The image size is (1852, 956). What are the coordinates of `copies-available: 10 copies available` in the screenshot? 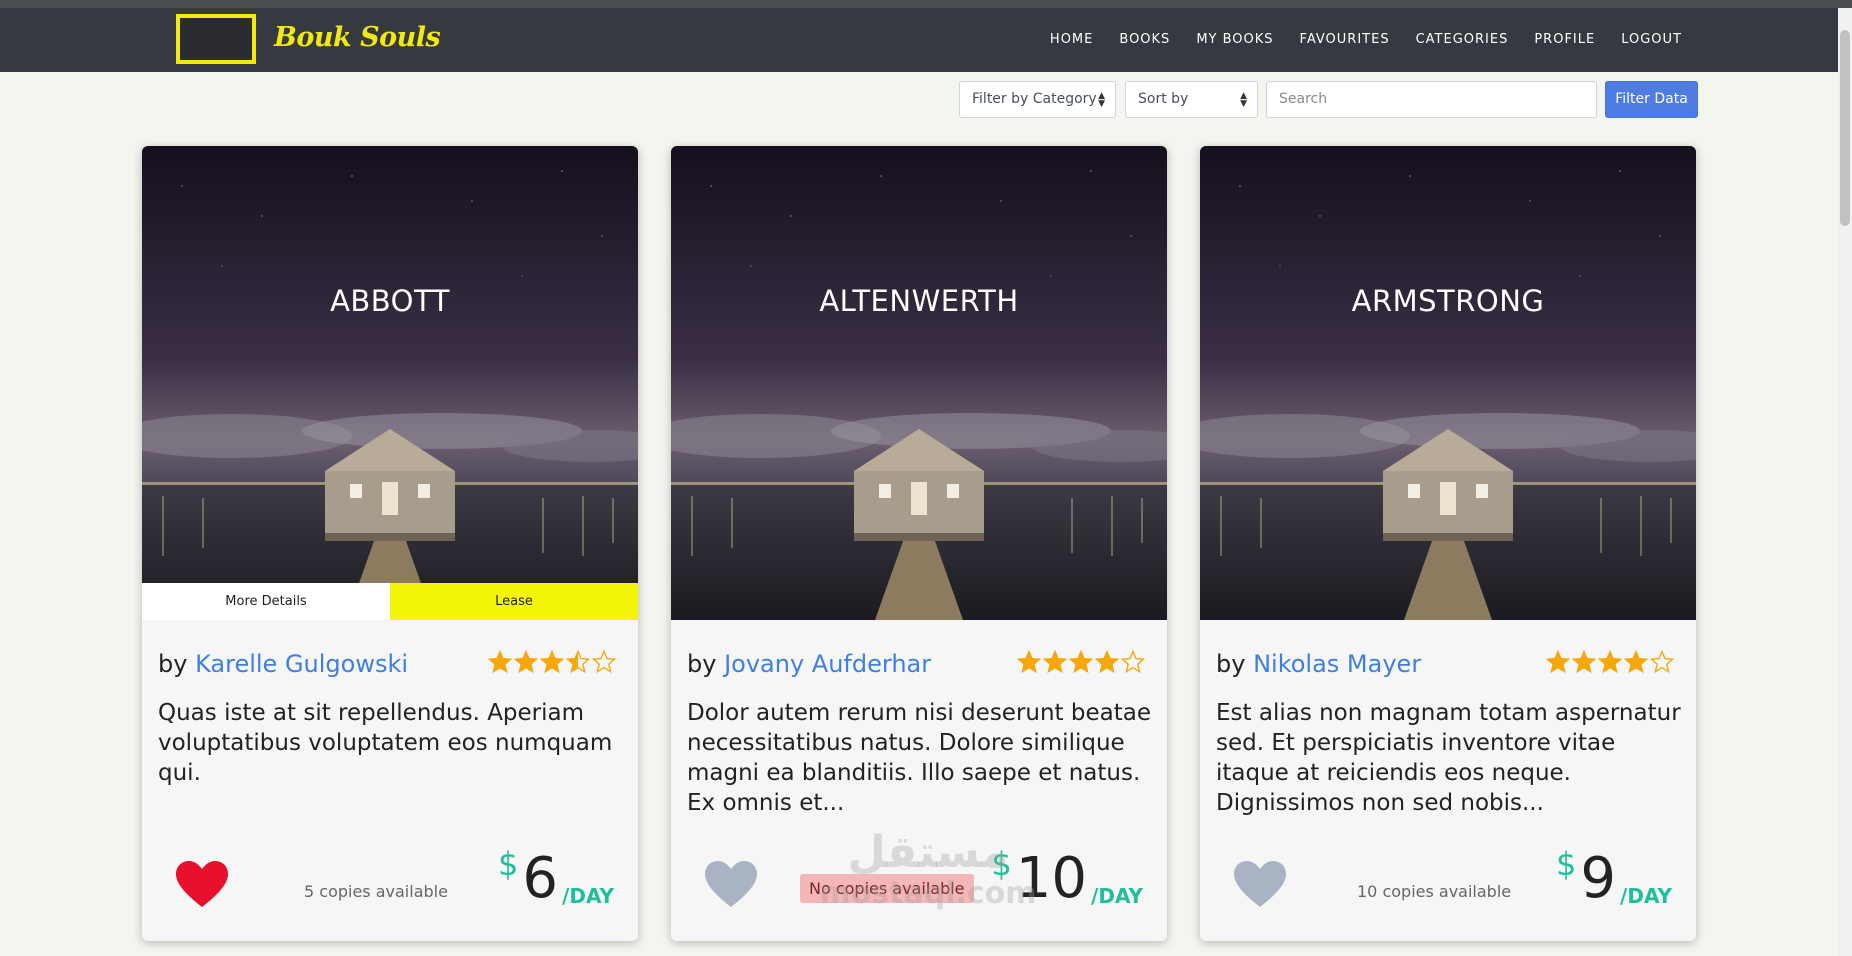 It's located at (1434, 891).